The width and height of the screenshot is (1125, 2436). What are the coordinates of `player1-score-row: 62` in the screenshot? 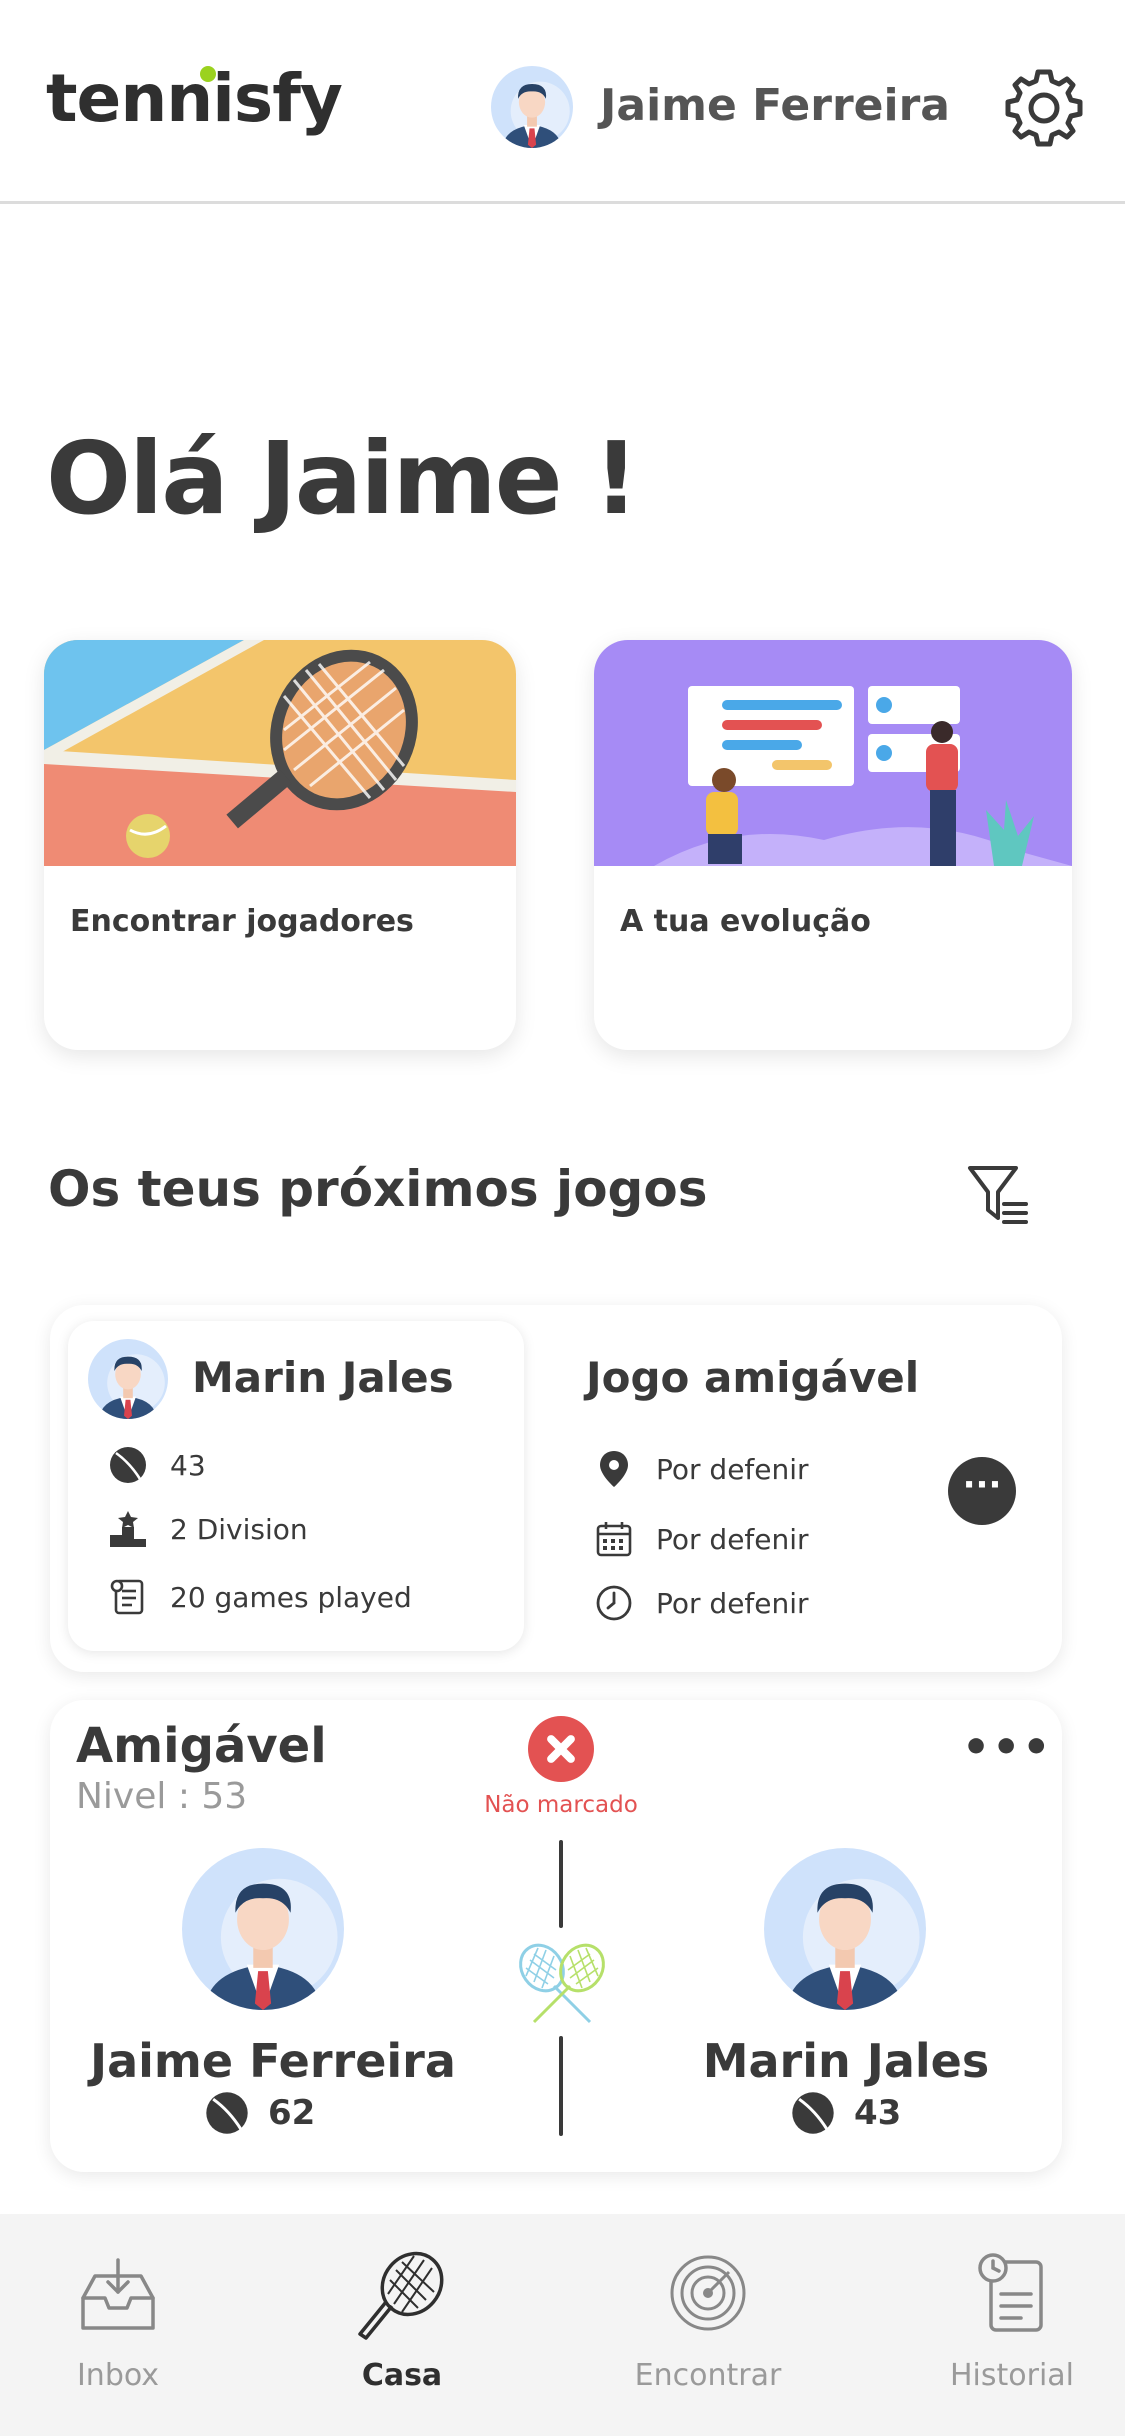 It's located at (259, 2113).